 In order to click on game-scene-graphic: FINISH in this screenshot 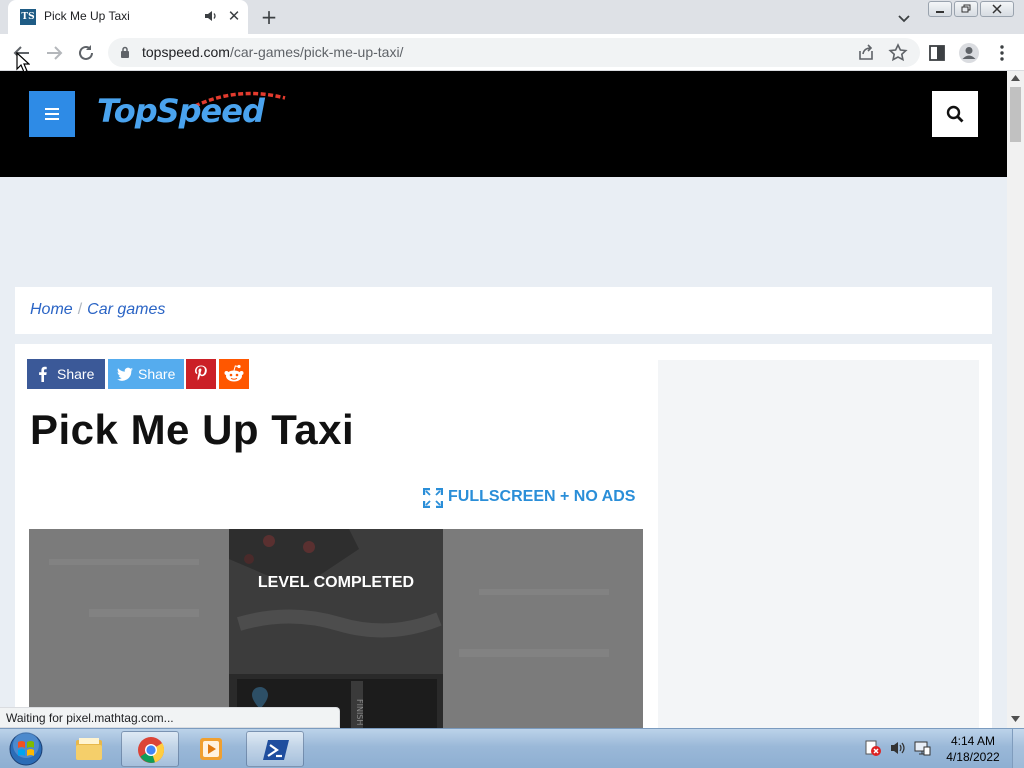, I will do `click(336, 628)`.